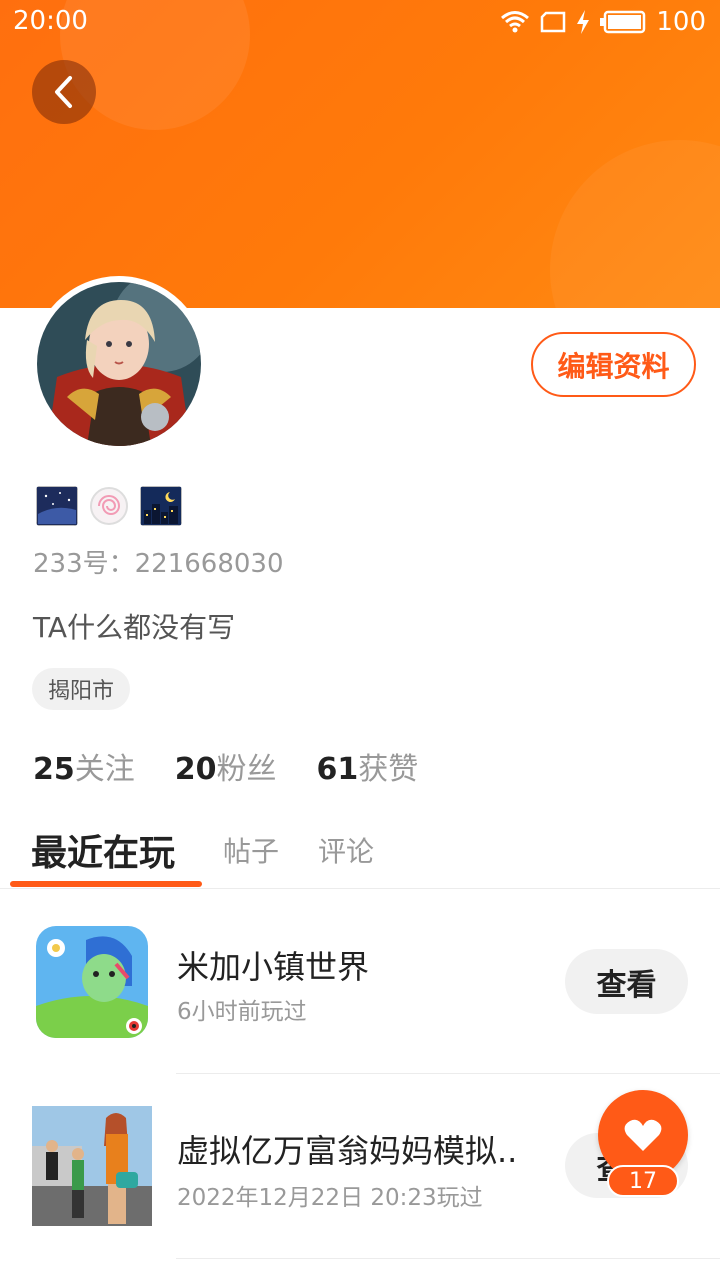 The width and height of the screenshot is (720, 1280). I want to click on header-decoration, so click(635, 224).